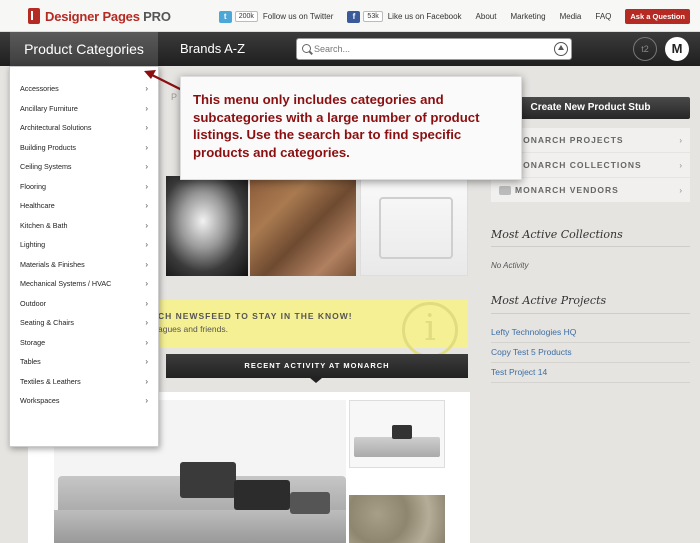 The image size is (700, 543). What do you see at coordinates (373, 16) in the screenshot?
I see `facebook-count: 53k` at bounding box center [373, 16].